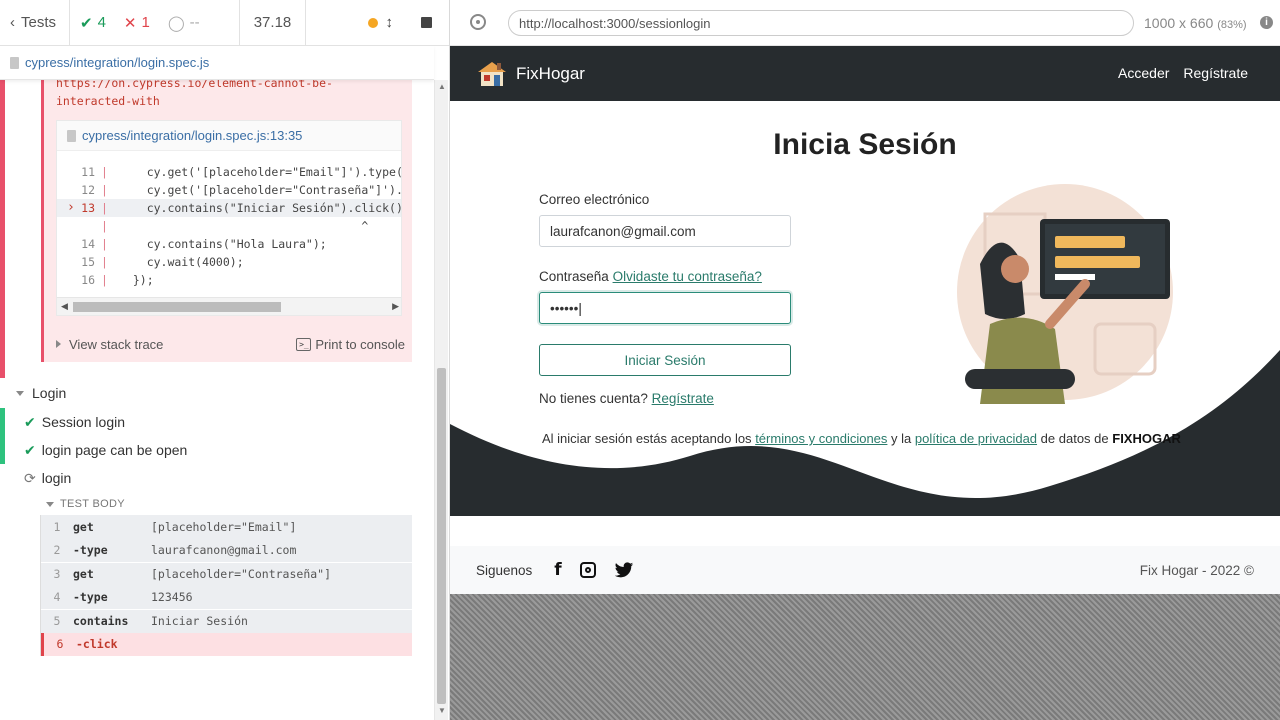 The image size is (1280, 720). I want to click on email-field: laurafcanon@gmail.com, so click(665, 231).